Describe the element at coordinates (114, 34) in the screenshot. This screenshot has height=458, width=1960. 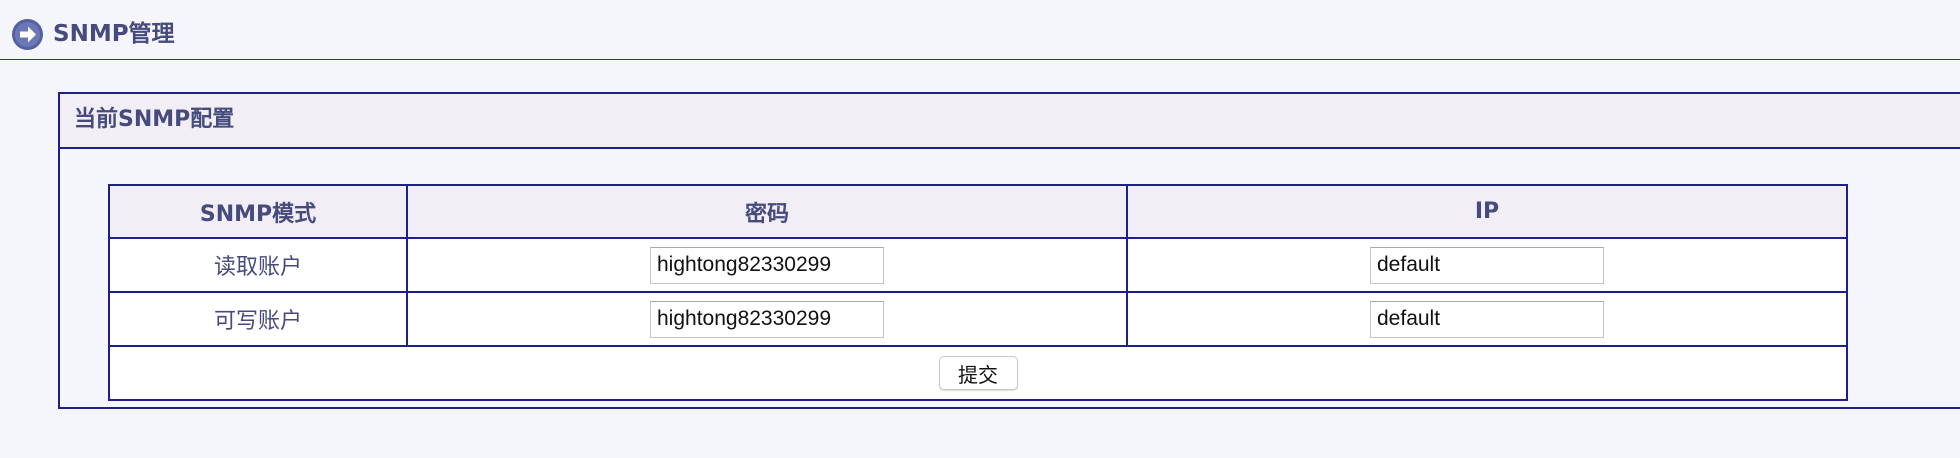
I see `page-title: SNMP管理` at that location.